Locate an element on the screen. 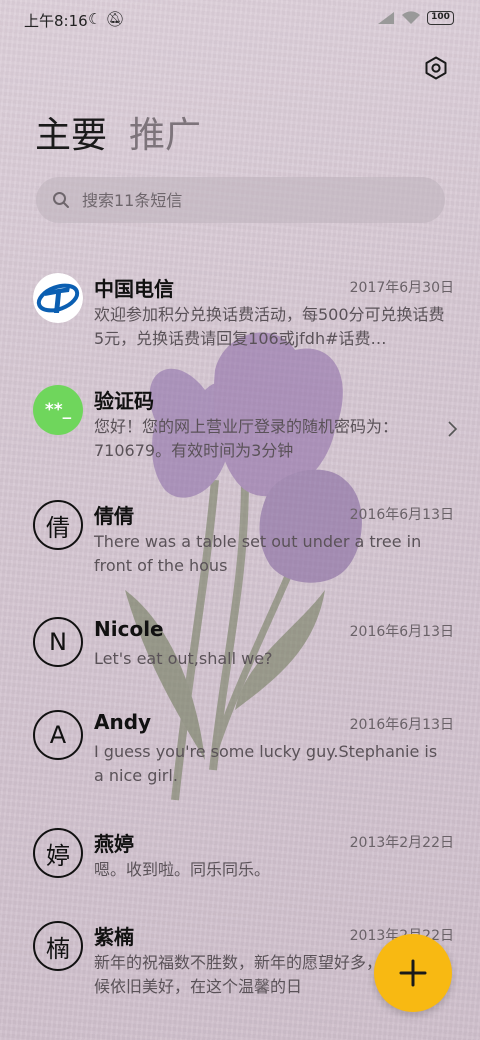  battery-icon: 100 is located at coordinates (440, 18).